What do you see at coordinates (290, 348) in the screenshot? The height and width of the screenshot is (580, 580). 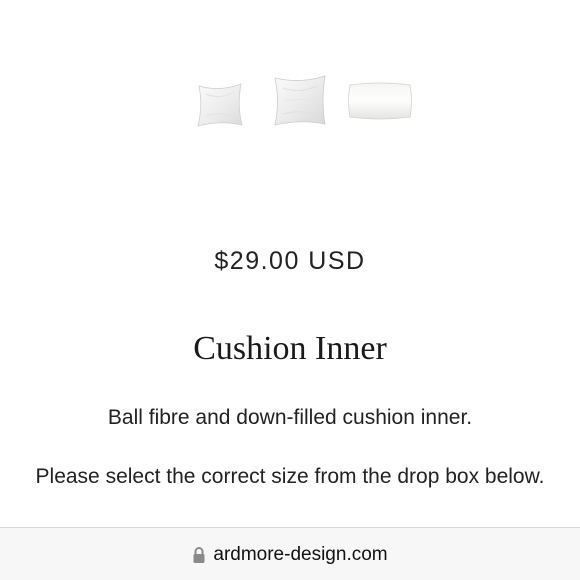 I see `product-title: Cushion Inner` at bounding box center [290, 348].